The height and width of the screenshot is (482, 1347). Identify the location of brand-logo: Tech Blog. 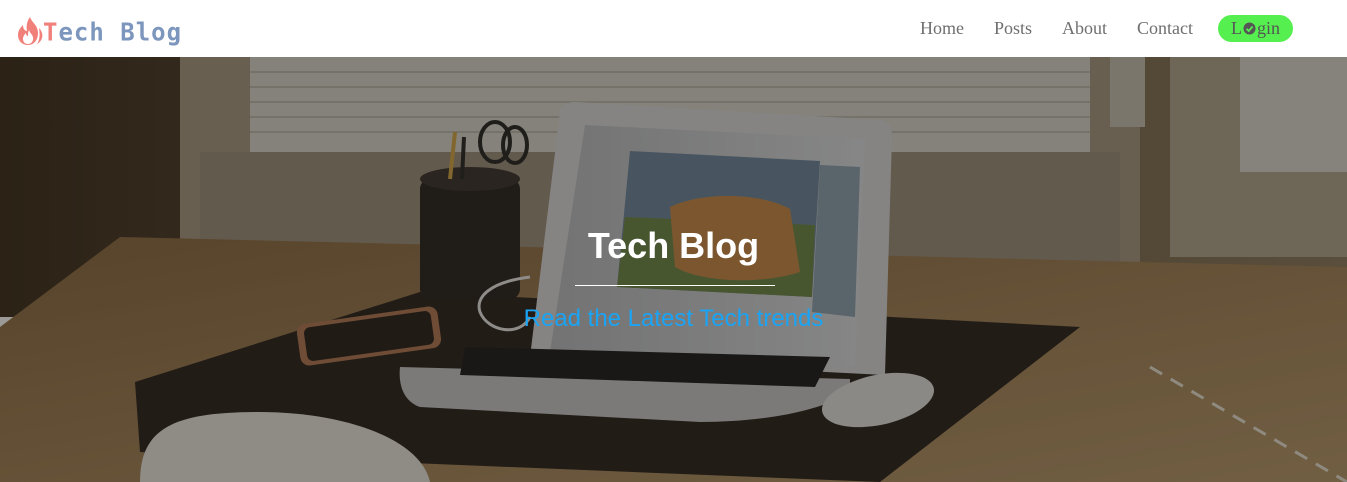
(99, 32).